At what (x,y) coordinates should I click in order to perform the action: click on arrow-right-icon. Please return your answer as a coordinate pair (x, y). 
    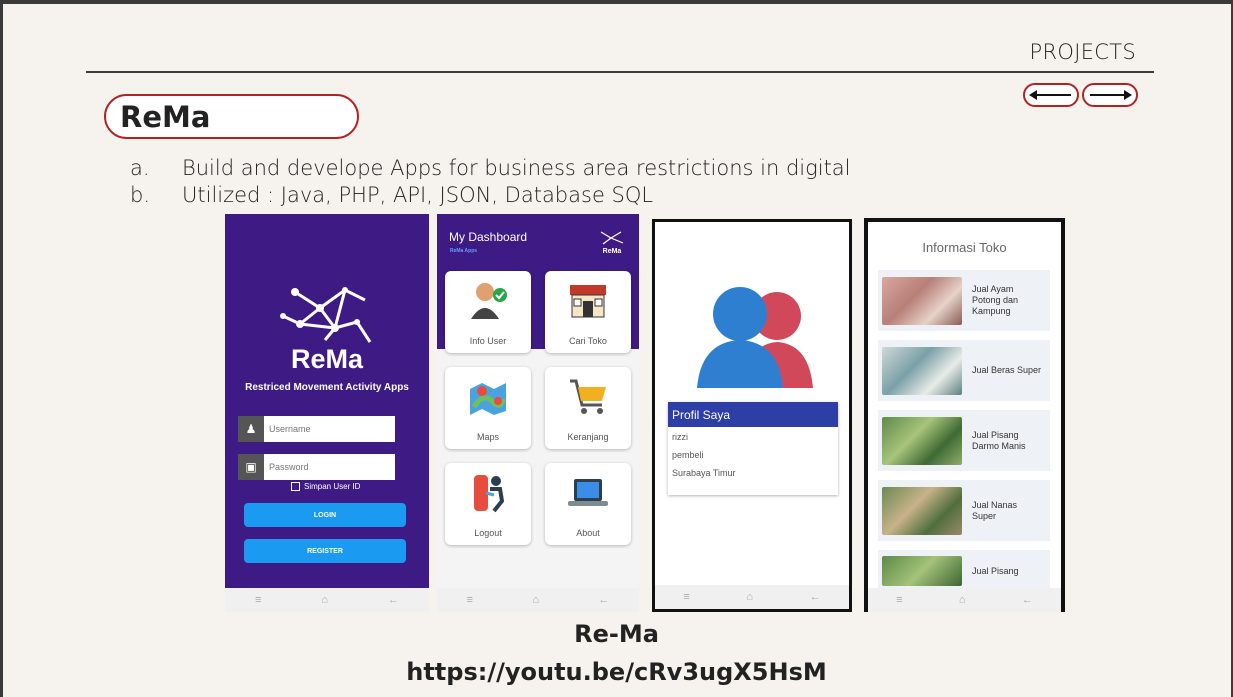
    Looking at the image, I should click on (1111, 95).